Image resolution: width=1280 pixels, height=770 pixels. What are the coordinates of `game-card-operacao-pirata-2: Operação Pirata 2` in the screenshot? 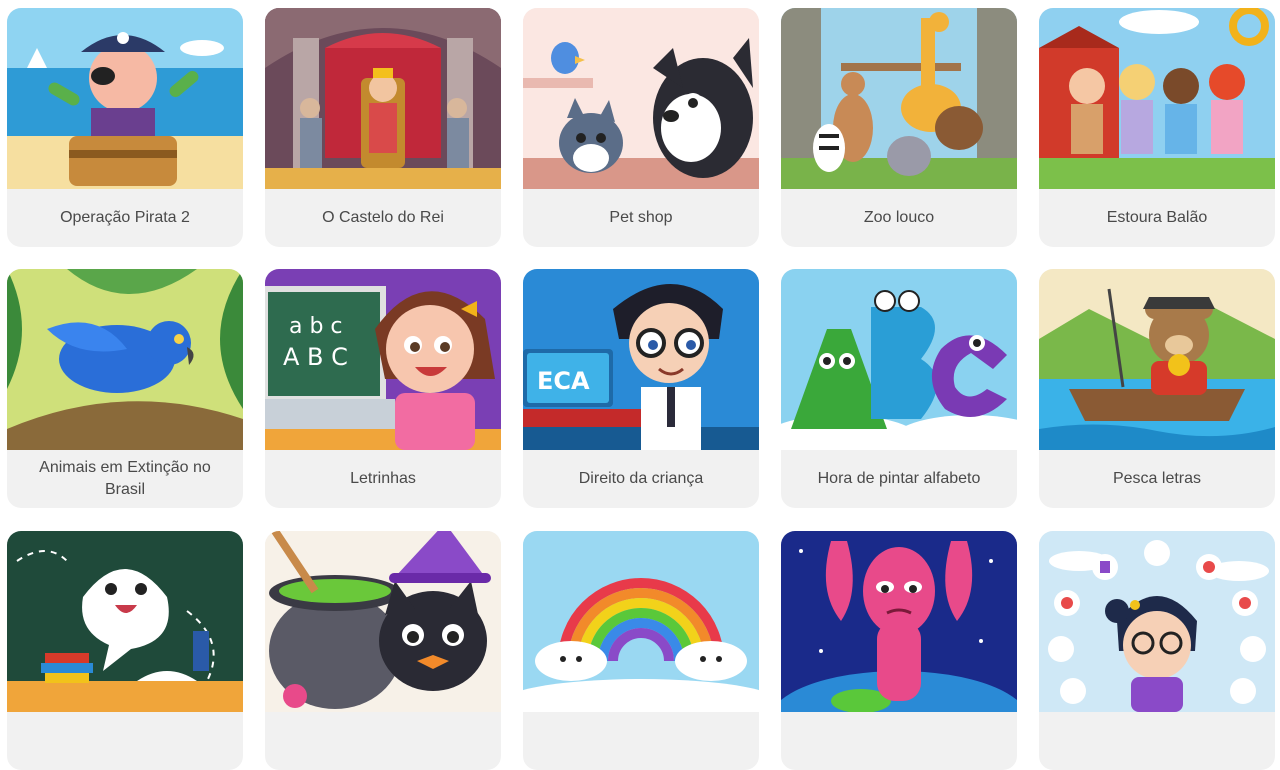 It's located at (125, 127).